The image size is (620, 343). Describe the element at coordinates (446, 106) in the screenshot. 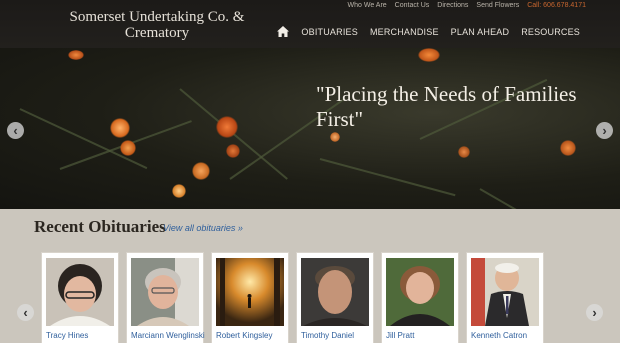

I see `hero-tagline: "Placing the Needs of Families First"` at that location.